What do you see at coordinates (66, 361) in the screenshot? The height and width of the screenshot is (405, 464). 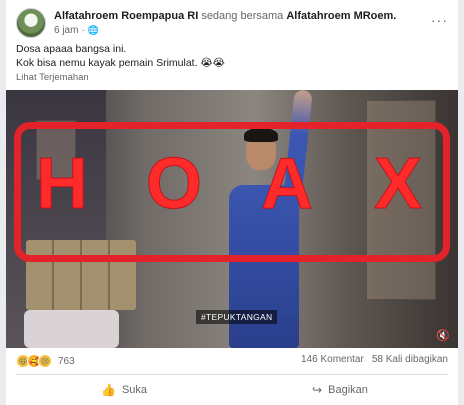 I see `reaction-count: 763` at bounding box center [66, 361].